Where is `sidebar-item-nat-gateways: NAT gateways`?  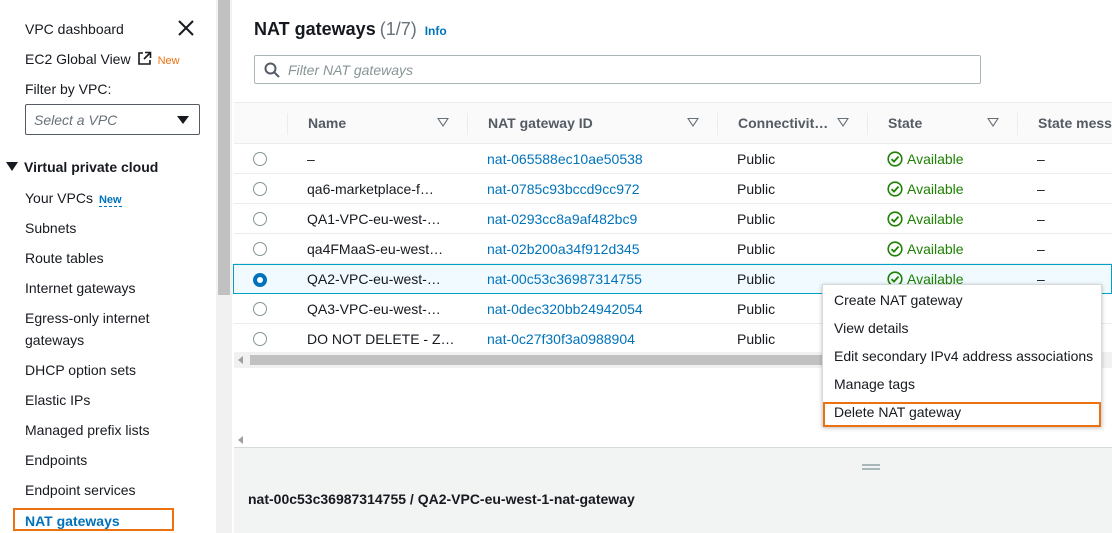
sidebar-item-nat-gateways: NAT gateways is located at coordinates (93, 519).